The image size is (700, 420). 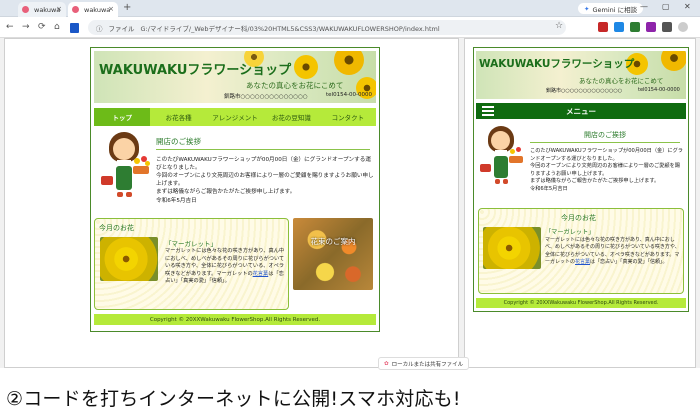 I want to click on url-prefix: ファイル, so click(x=121, y=28).